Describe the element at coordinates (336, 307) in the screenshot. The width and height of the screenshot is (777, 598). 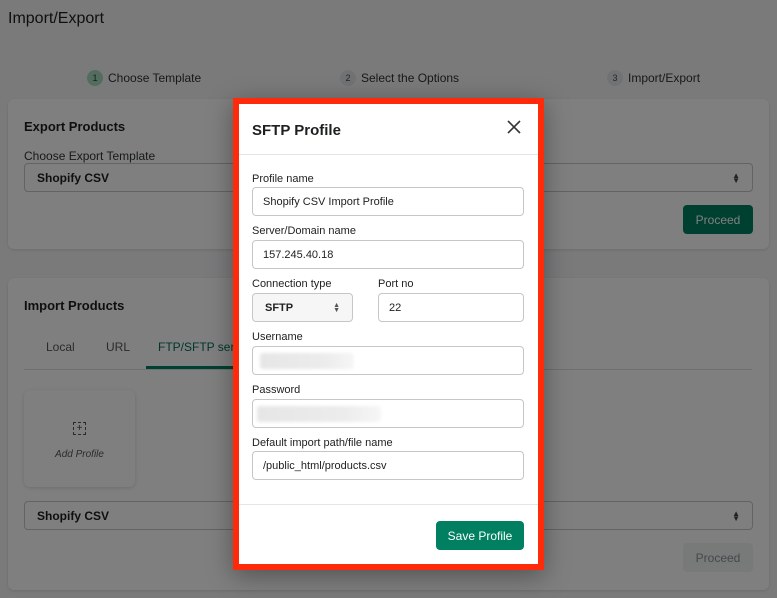
I see `select-arrows-icon: ▲▼` at that location.